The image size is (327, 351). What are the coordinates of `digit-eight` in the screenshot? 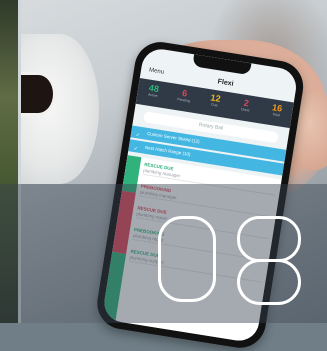 It's located at (269, 260).